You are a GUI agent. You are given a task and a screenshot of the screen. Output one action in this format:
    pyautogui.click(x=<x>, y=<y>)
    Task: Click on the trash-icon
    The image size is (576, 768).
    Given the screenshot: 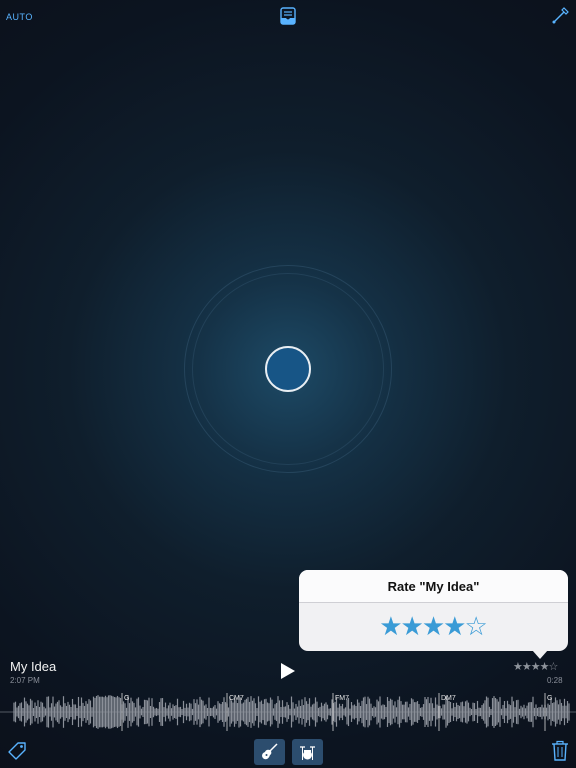 What is the action you would take?
    pyautogui.click(x=560, y=750)
    